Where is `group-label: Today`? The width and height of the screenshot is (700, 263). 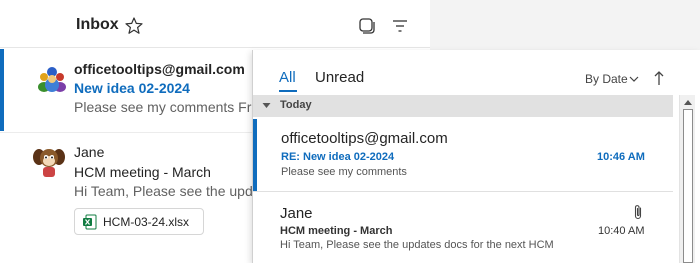
group-label: Today is located at coordinates (296, 105).